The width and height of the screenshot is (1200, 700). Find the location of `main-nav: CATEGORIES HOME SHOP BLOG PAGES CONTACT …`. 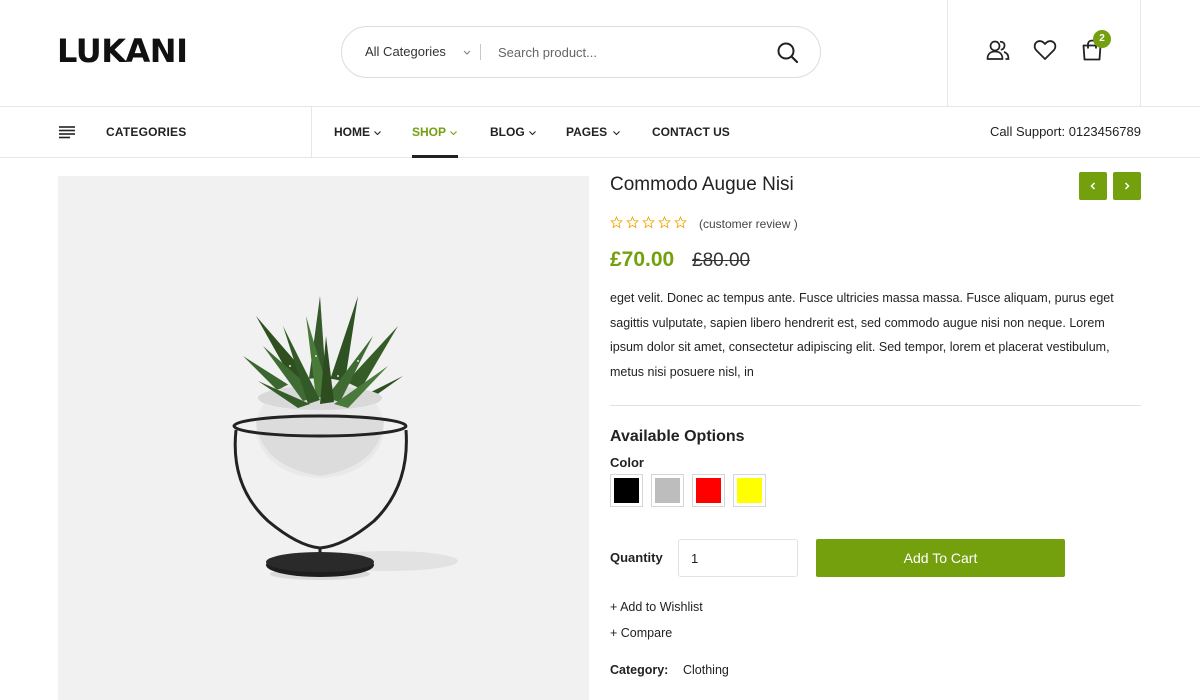

main-nav: CATEGORIES HOME SHOP BLOG PAGES CONTACT … is located at coordinates (600, 132).